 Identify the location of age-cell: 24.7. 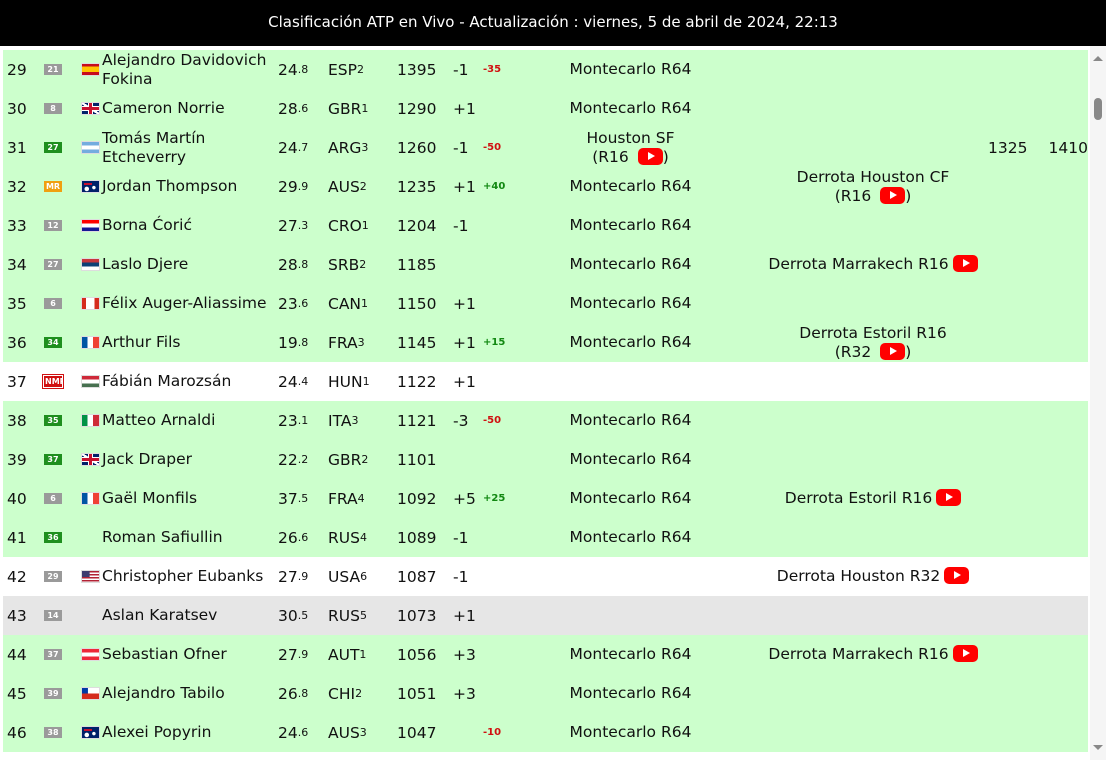
(293, 147).